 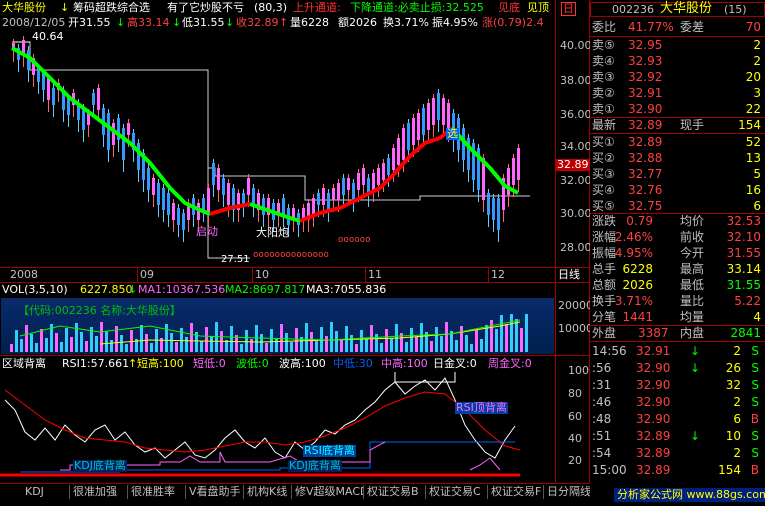 What do you see at coordinates (457, 492) in the screenshot?
I see `tab-qzc: 权证交易C` at bounding box center [457, 492].